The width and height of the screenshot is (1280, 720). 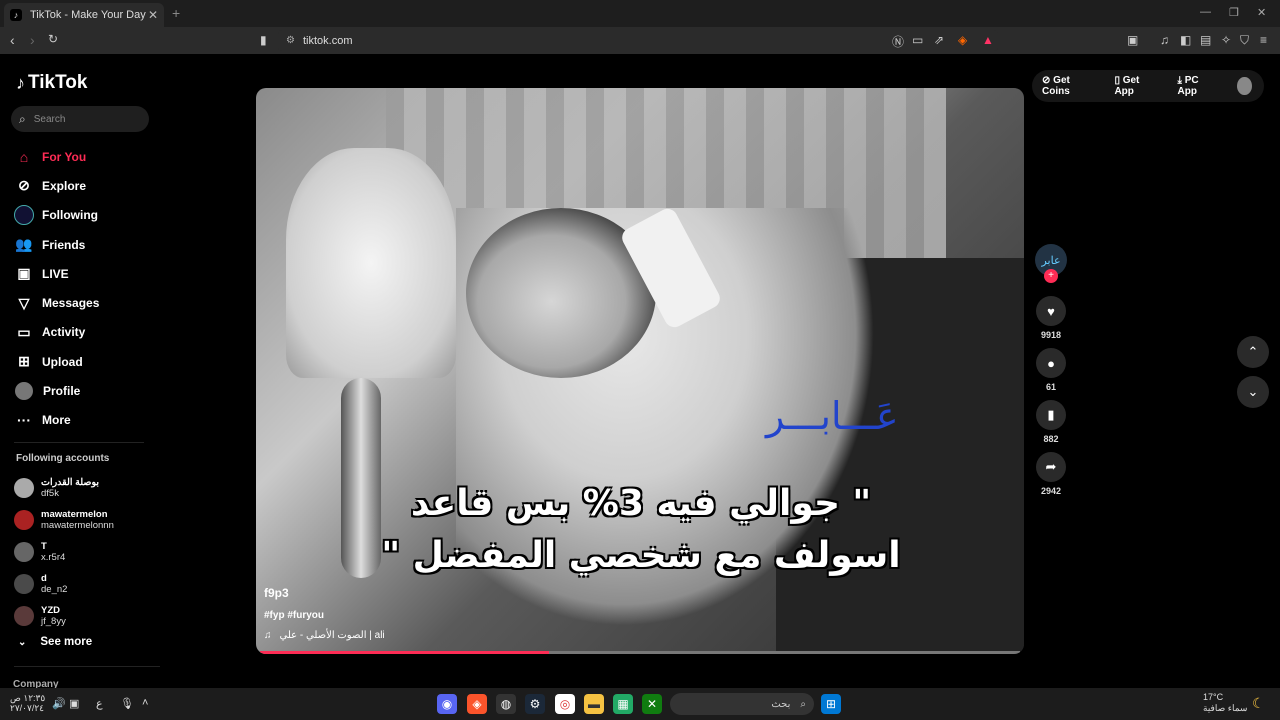 I want to click on next-video-button: ⌄, so click(x=1253, y=392).